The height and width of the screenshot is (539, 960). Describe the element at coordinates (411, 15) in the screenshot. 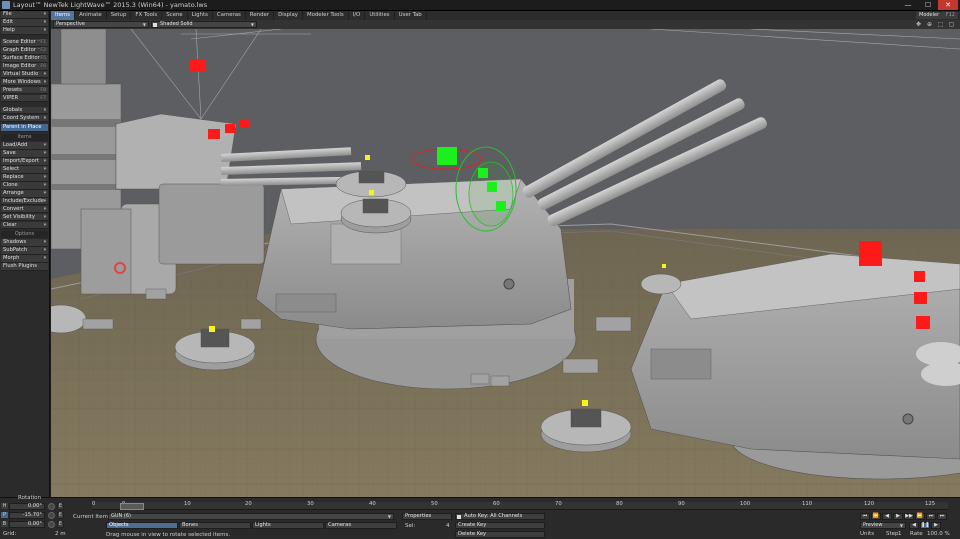

I see `tab-user-tab: User Tab` at that location.